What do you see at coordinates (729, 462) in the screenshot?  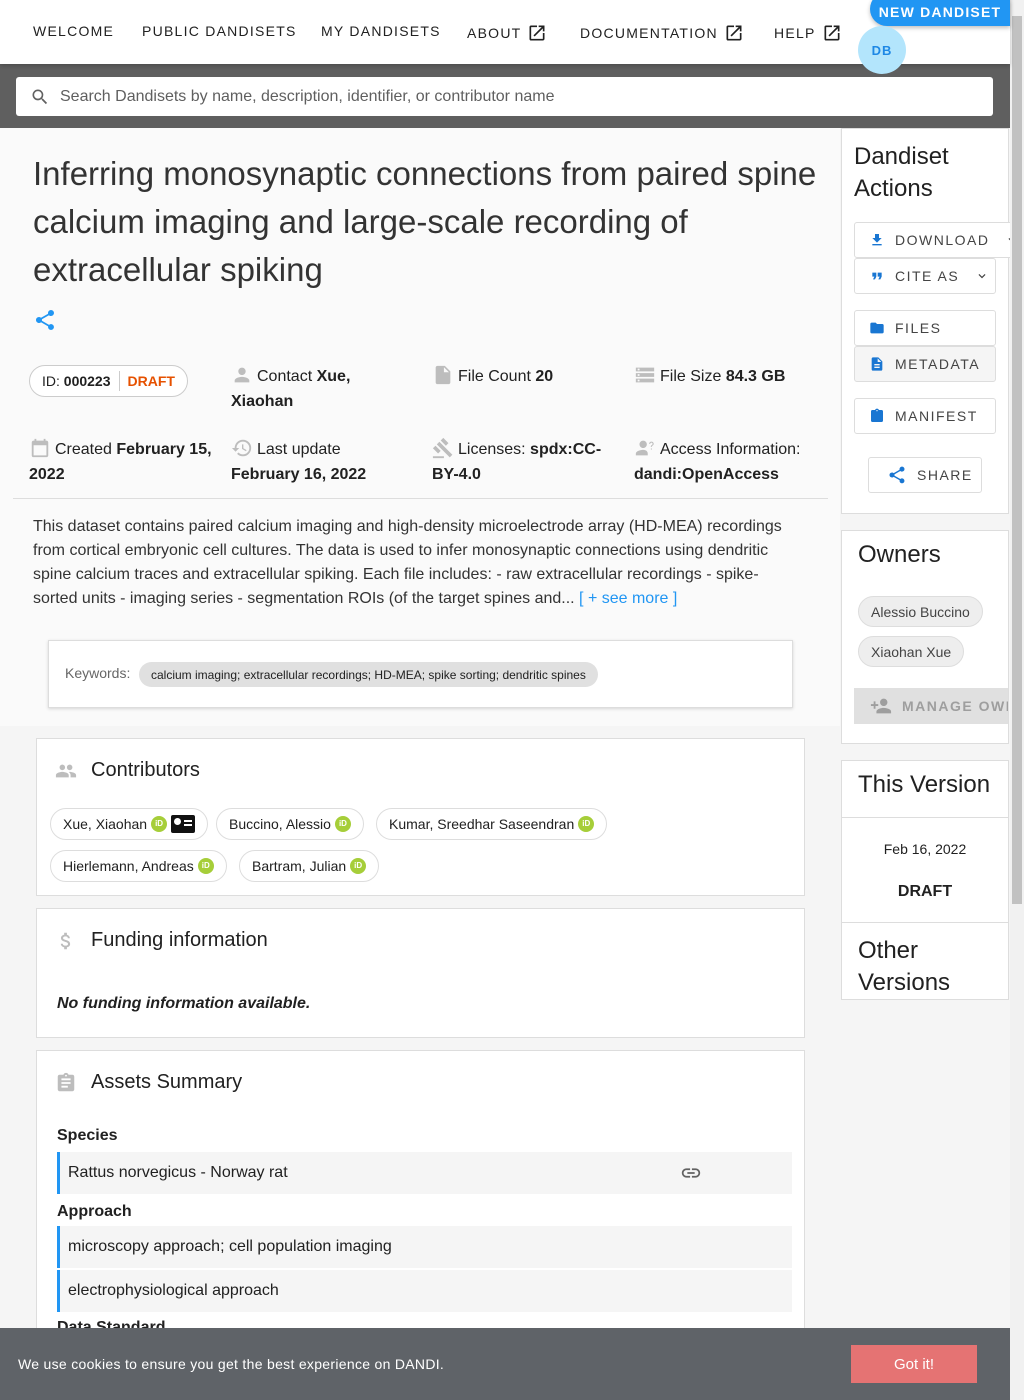 I see `access-info: Access Information: dandi:OpenAccess` at bounding box center [729, 462].